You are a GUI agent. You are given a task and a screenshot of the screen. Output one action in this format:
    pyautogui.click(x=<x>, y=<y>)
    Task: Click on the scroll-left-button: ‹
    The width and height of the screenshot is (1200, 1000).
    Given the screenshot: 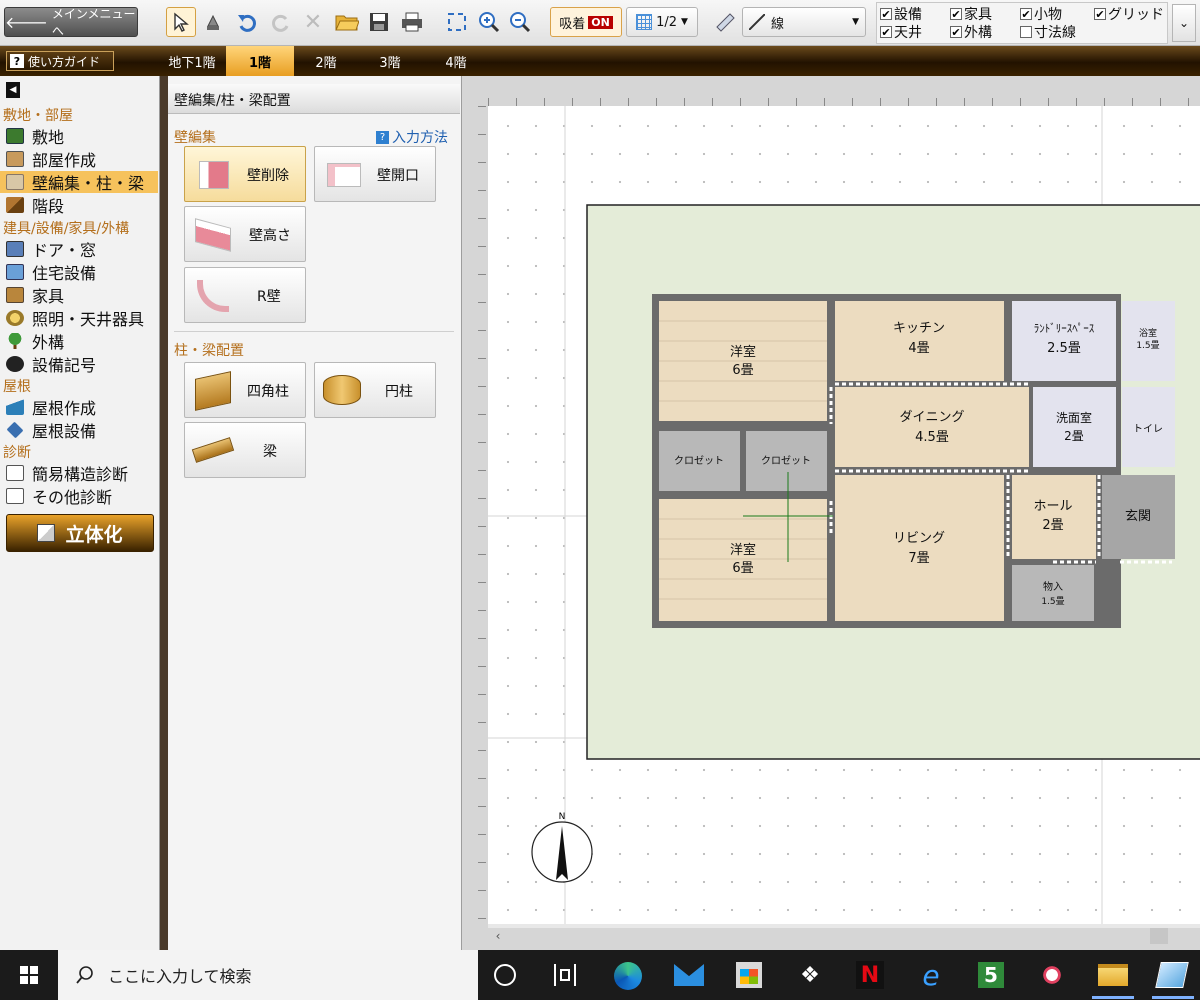 What is the action you would take?
    pyautogui.click(x=498, y=936)
    